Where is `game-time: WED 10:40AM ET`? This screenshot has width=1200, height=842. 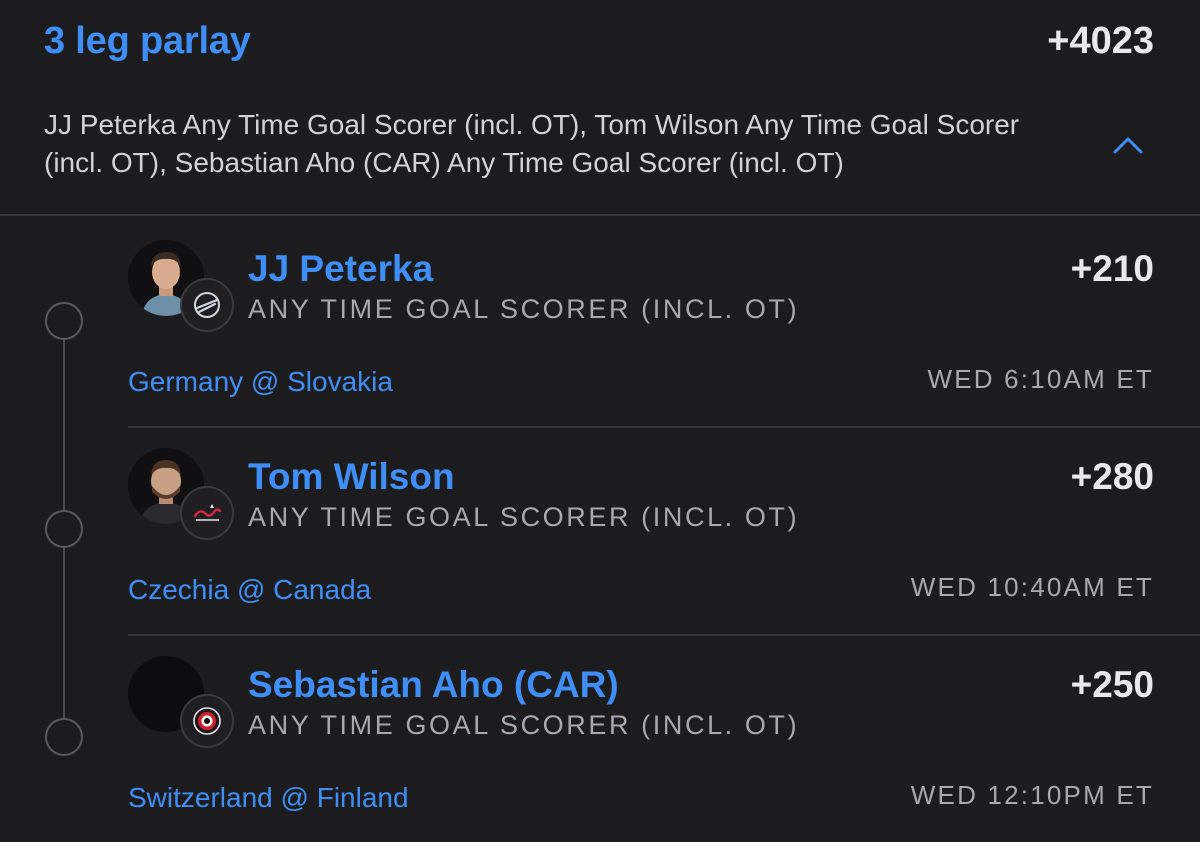
game-time: WED 10:40AM ET is located at coordinates (1032, 587).